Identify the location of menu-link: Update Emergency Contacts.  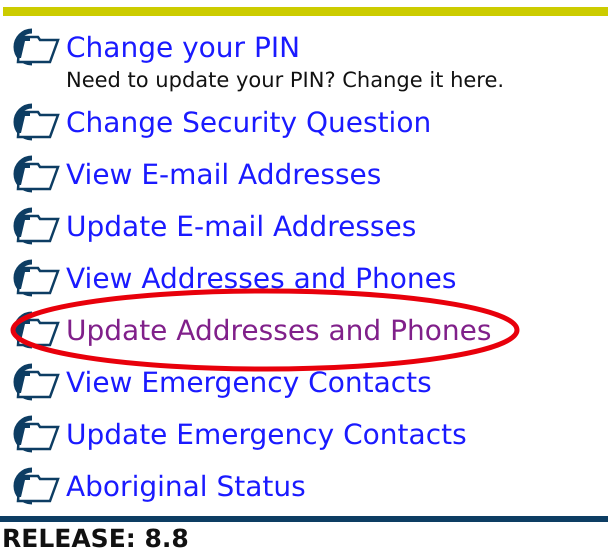
(266, 434).